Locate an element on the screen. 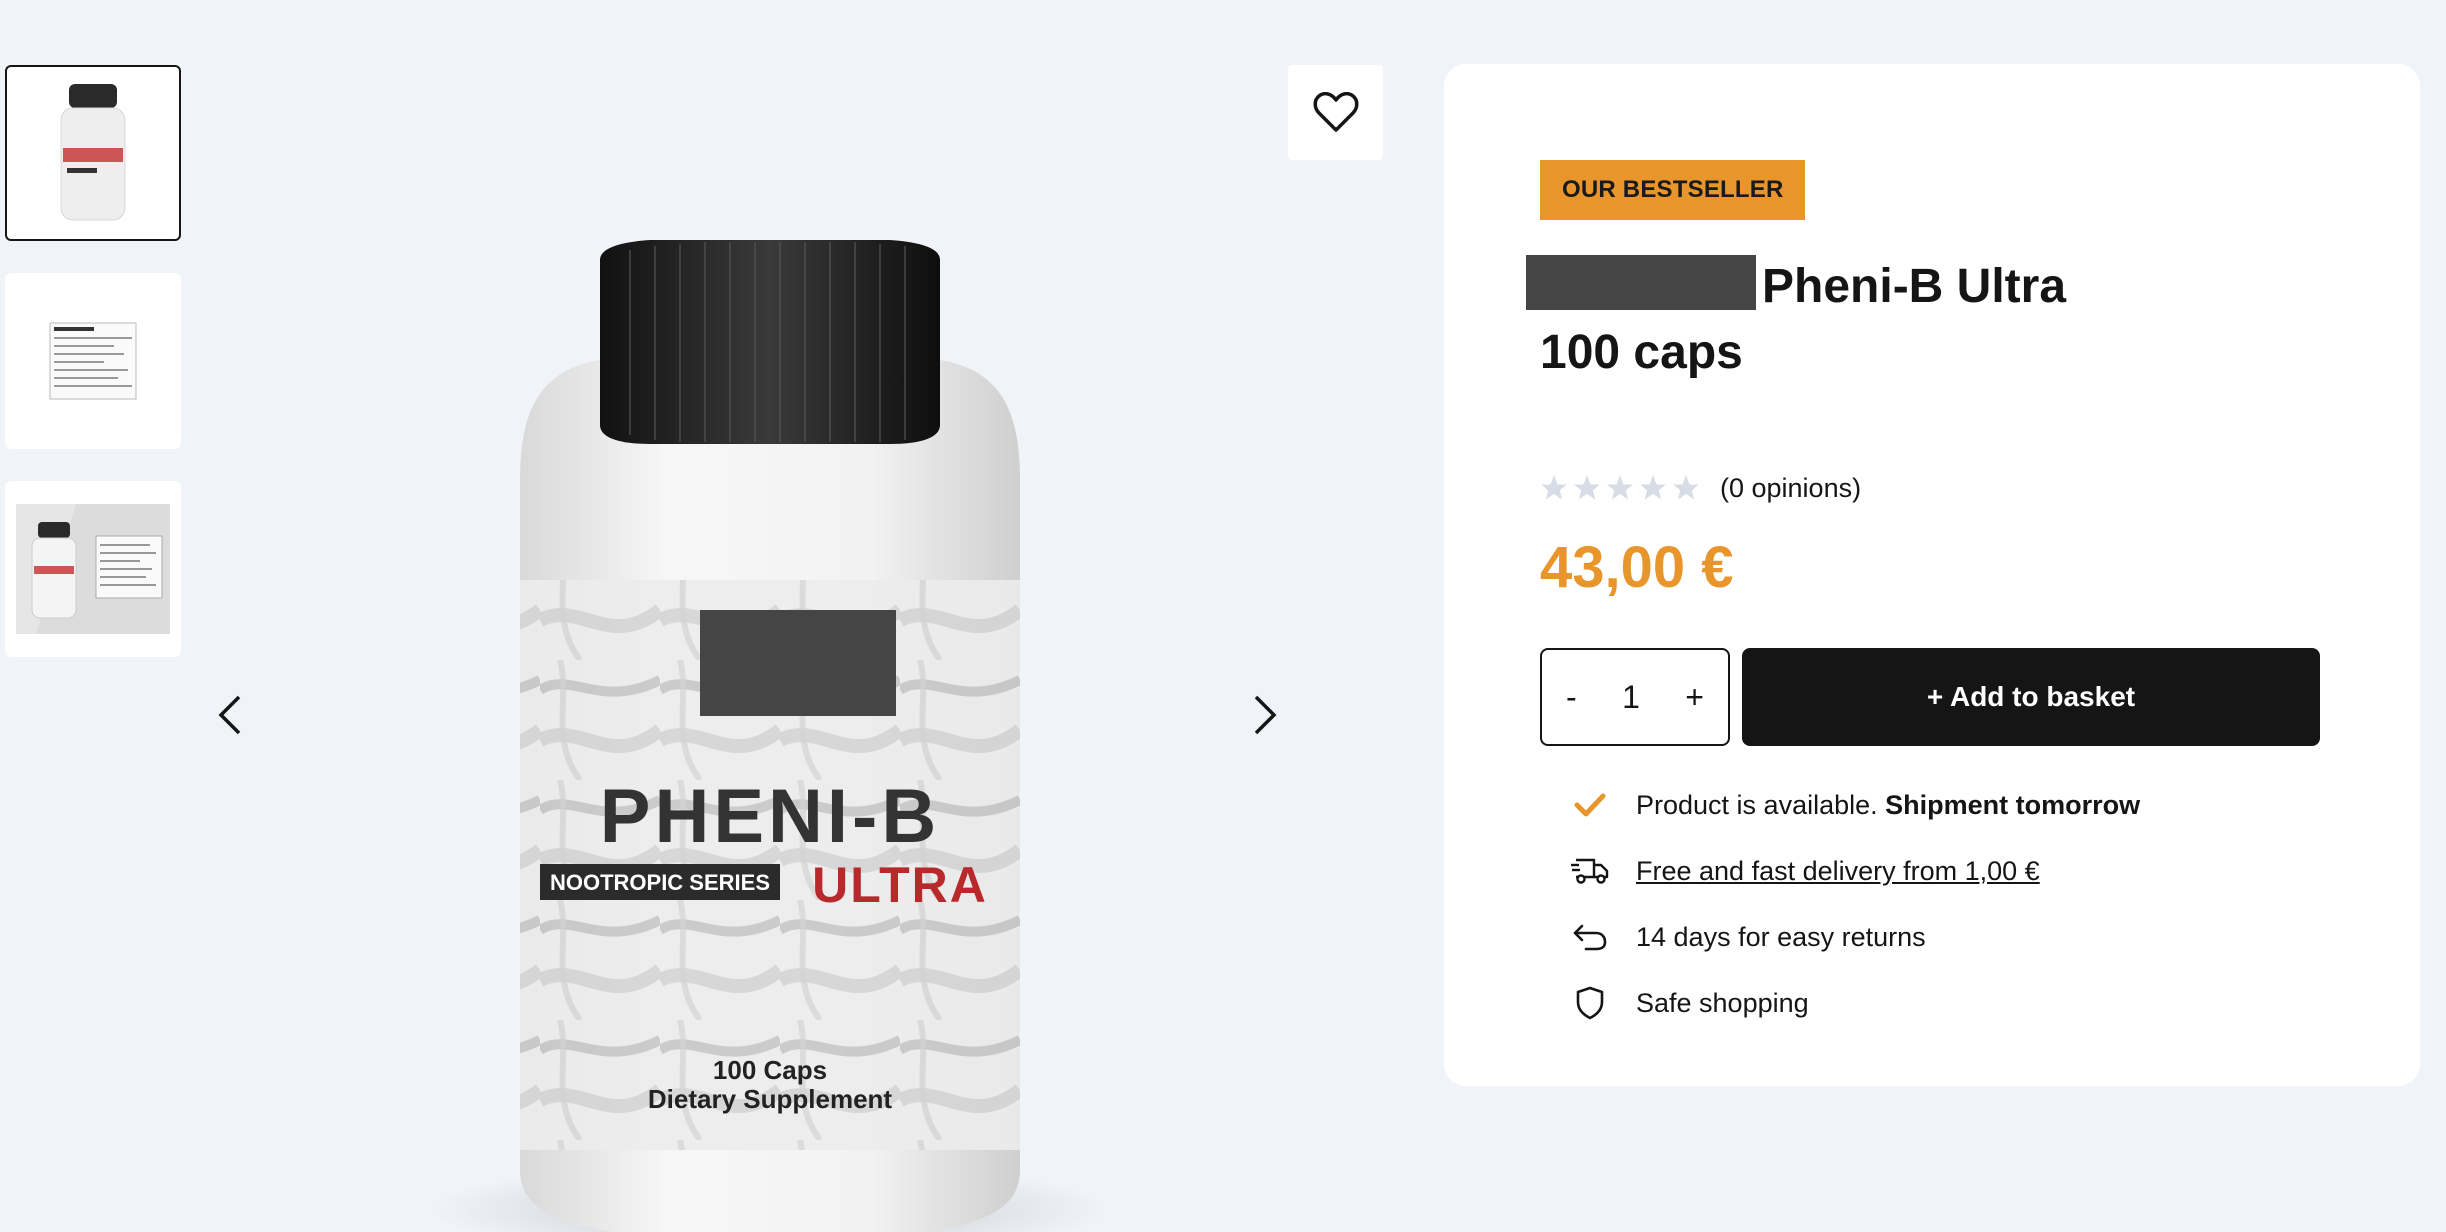 The image size is (2446, 1232). thumbnail-front is located at coordinates (93, 153).